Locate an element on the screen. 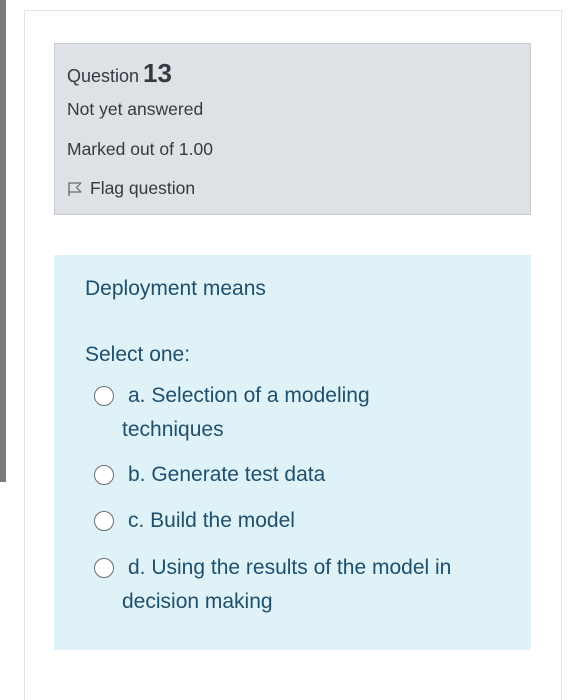 The height and width of the screenshot is (700, 580). answer-option-label: b. Generate test data is located at coordinates (227, 474).